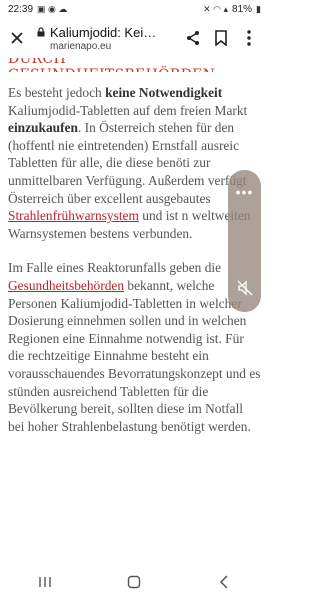 Image resolution: width=320 pixels, height=600 pixels. I want to click on status-bar: 22:39 ▣ ◉ ☁ ✕ ◠ ▴ 81% ▮, so click(134, 9).